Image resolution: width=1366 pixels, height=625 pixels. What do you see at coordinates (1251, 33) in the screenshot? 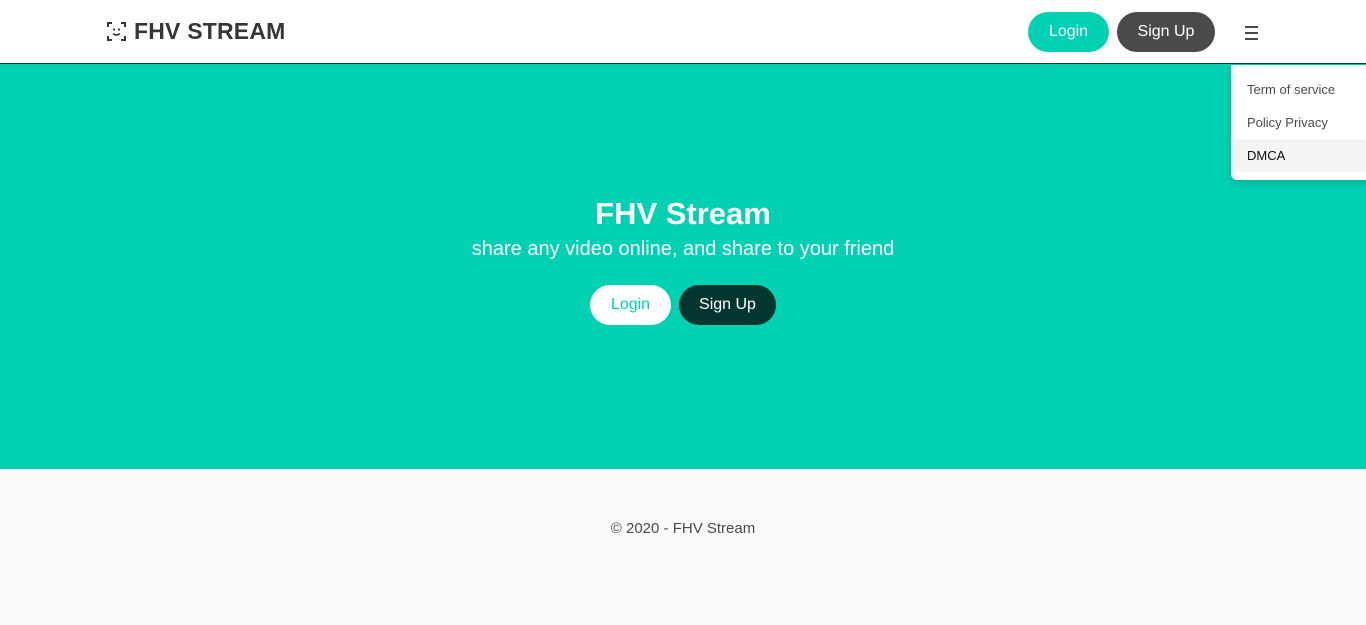
I see `hamburger-menu-icon` at bounding box center [1251, 33].